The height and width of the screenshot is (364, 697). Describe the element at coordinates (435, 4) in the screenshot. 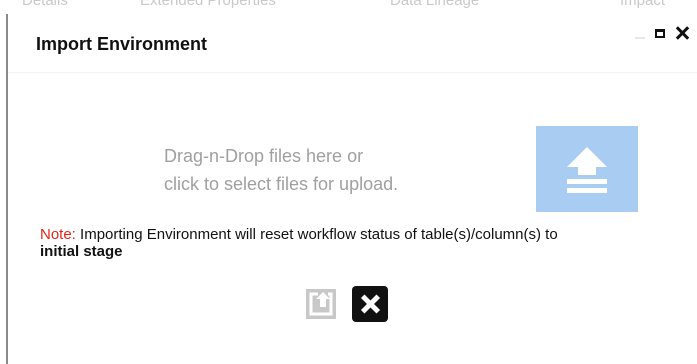

I see `background-tab-data-lineage: Data Lineage` at that location.